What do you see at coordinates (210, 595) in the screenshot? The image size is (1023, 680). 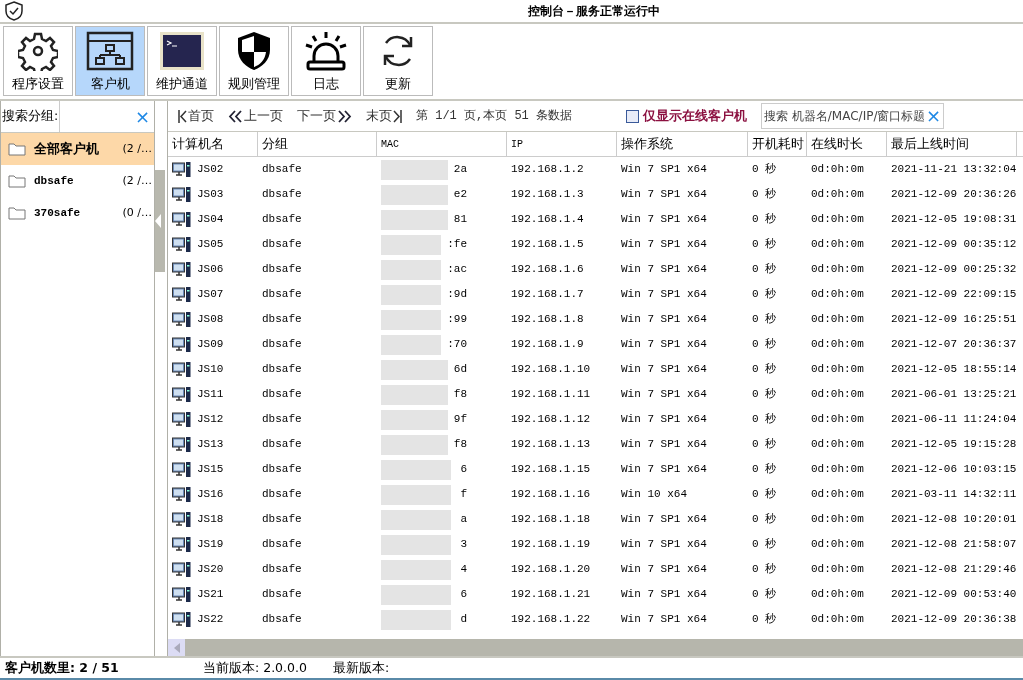 I see `table-cell-text: JS21` at bounding box center [210, 595].